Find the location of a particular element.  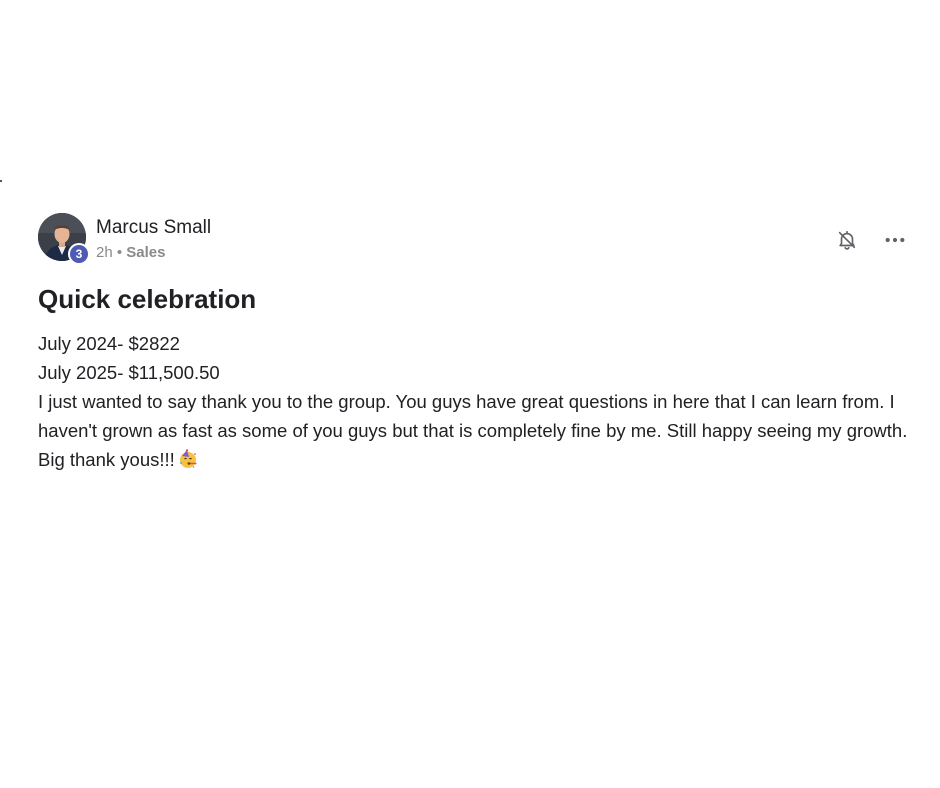

post-meta: 2h • Sales is located at coordinates (153, 253).